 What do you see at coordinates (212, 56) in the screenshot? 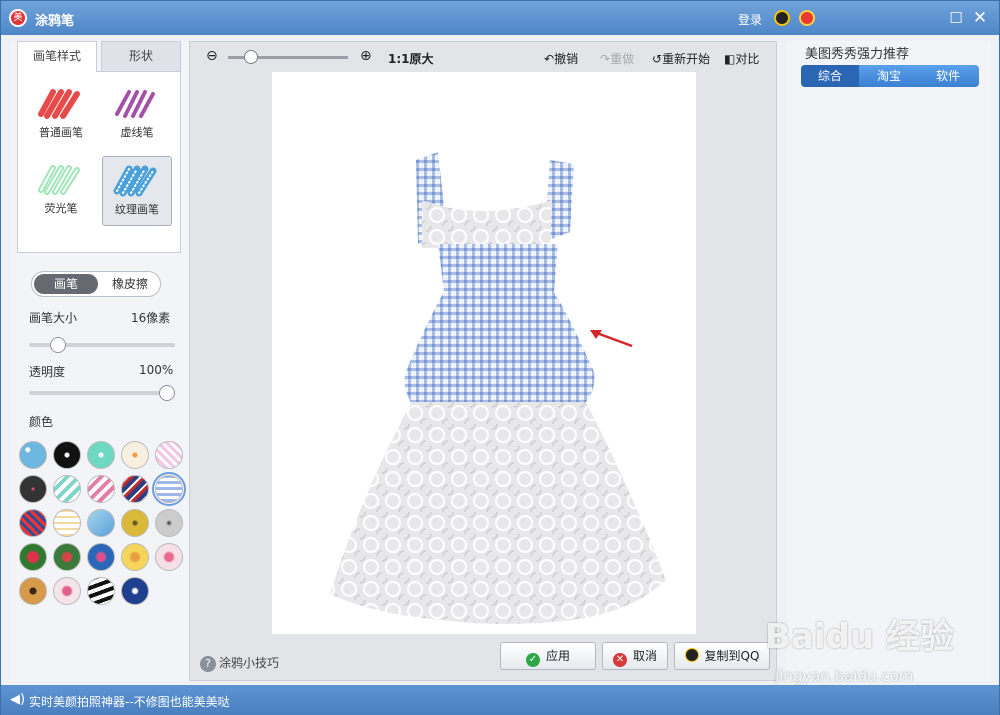
I see `zoom-out-icon: ⊖` at bounding box center [212, 56].